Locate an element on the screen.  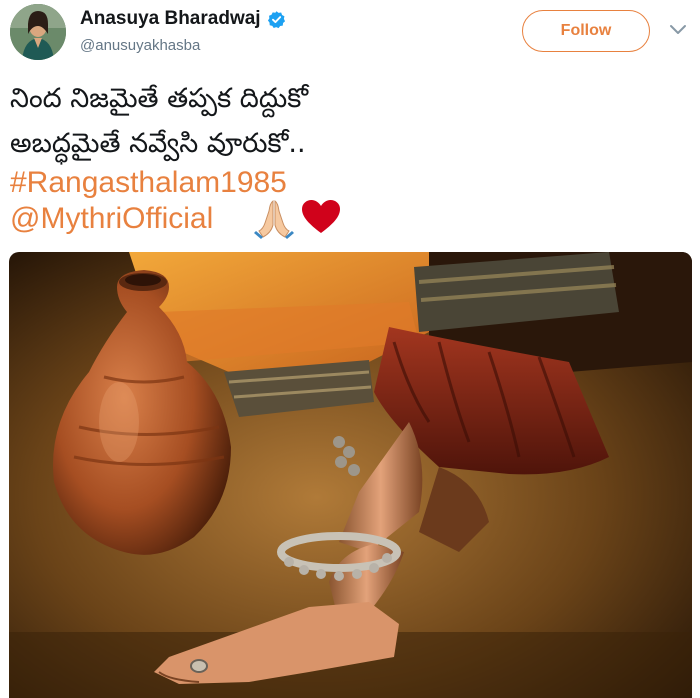
author-name: Anasuya Bharadwaj is located at coordinates (170, 19).